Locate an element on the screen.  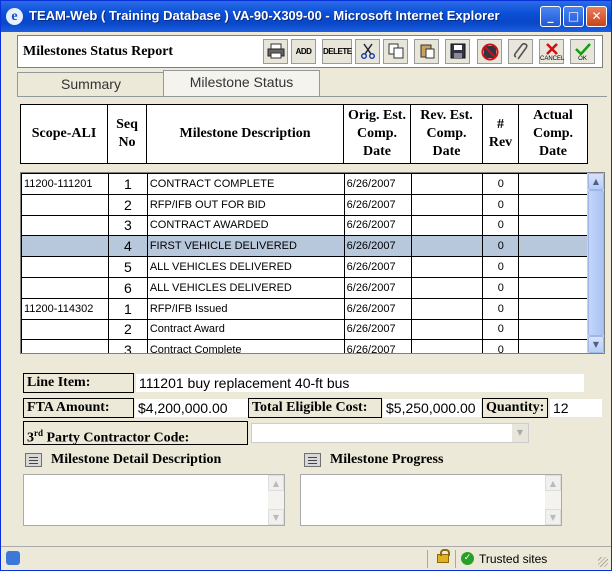
delete-button: DELETE is located at coordinates (337, 51).